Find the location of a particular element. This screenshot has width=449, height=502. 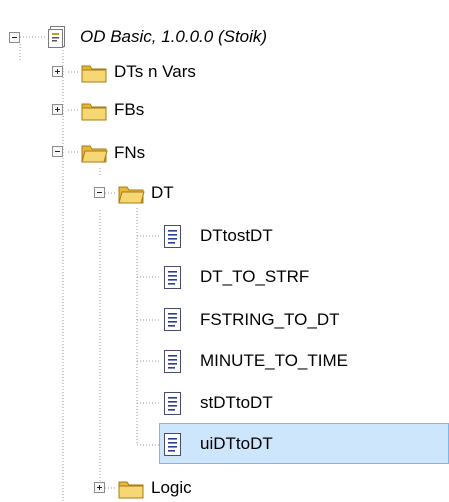

tree-node-label: DTs n Vars is located at coordinates (155, 71).